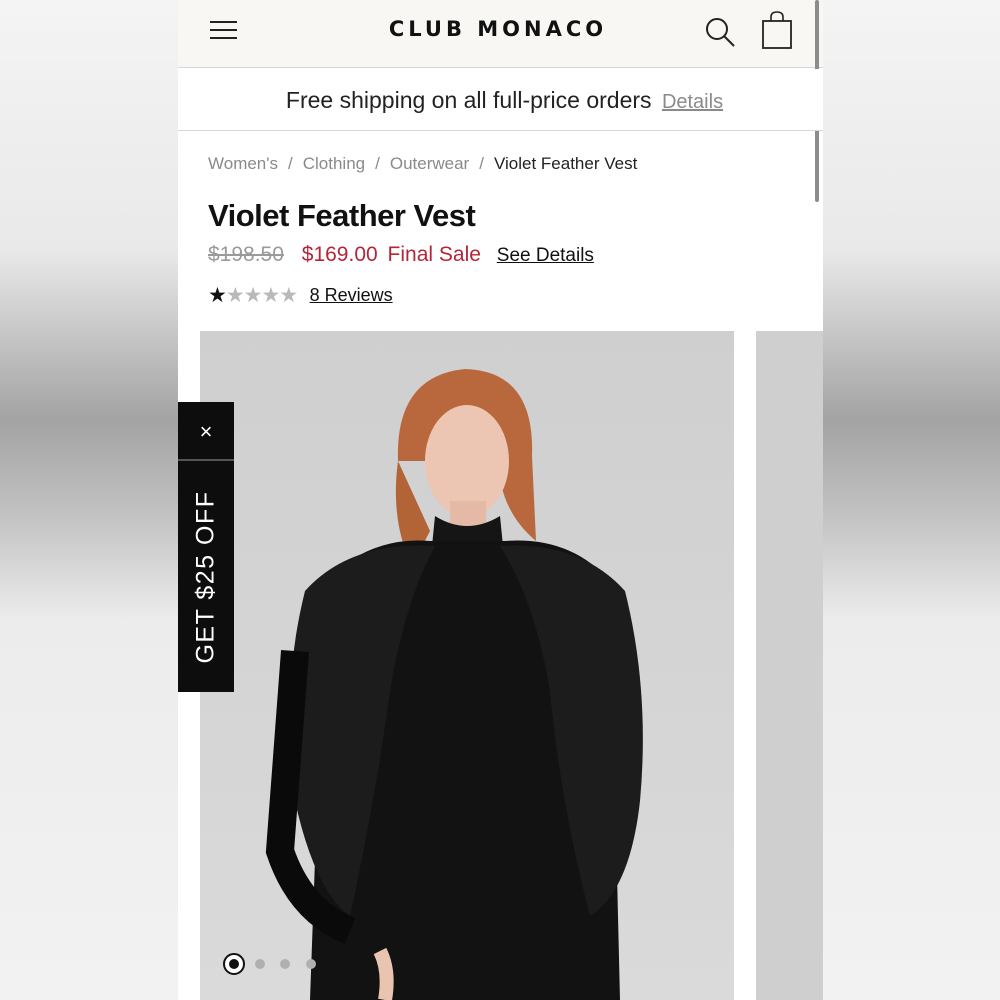 This screenshot has width=1000, height=1000. I want to click on star-rating: ★★★★★, so click(253, 295).